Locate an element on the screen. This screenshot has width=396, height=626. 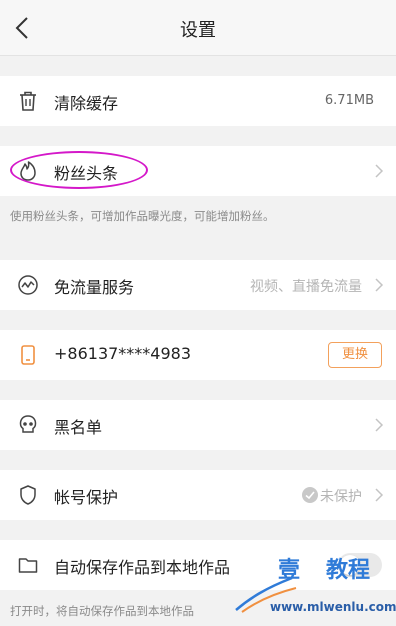
shield-icon is located at coordinates (28, 495).